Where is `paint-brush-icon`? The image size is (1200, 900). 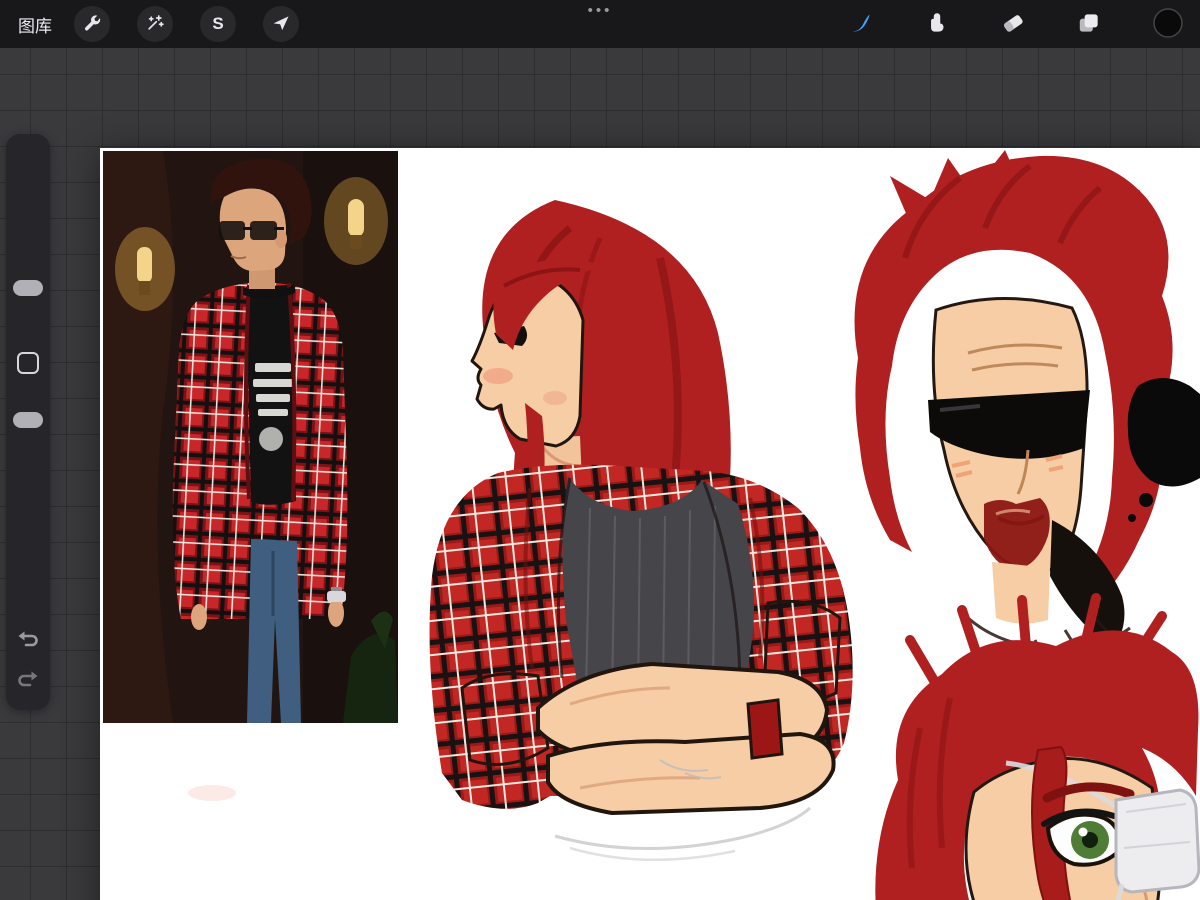
paint-brush-icon is located at coordinates (861, 24).